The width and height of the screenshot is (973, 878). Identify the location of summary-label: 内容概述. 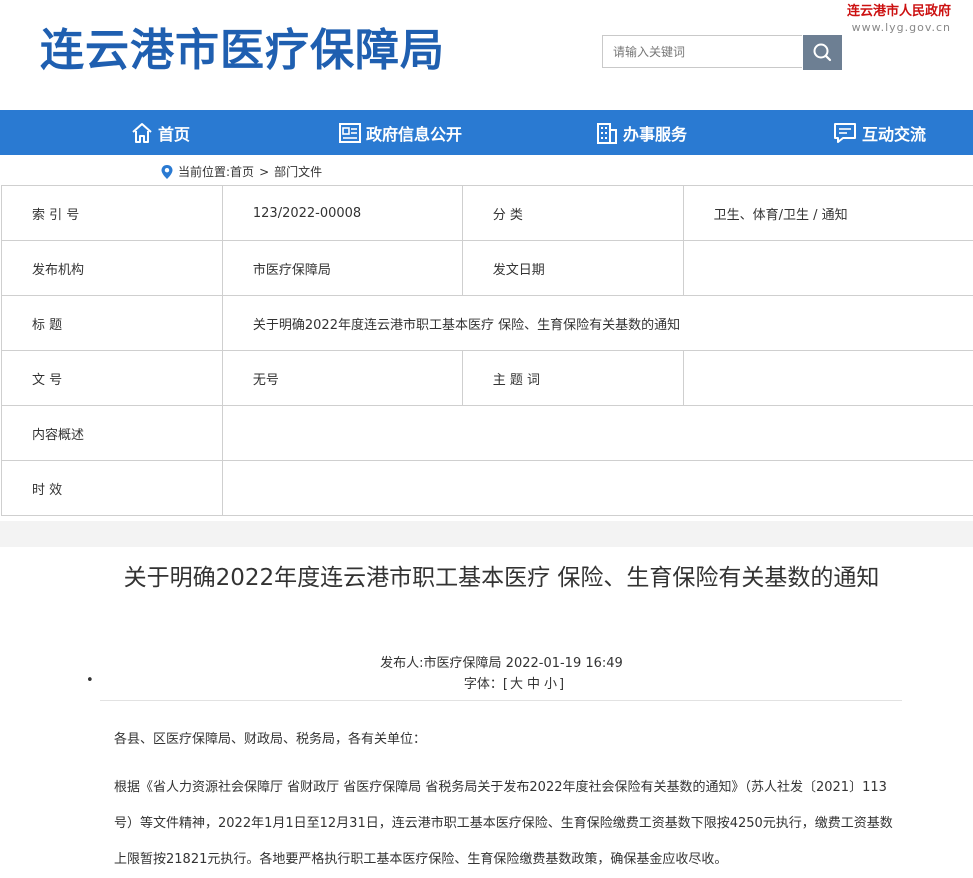
(112, 433).